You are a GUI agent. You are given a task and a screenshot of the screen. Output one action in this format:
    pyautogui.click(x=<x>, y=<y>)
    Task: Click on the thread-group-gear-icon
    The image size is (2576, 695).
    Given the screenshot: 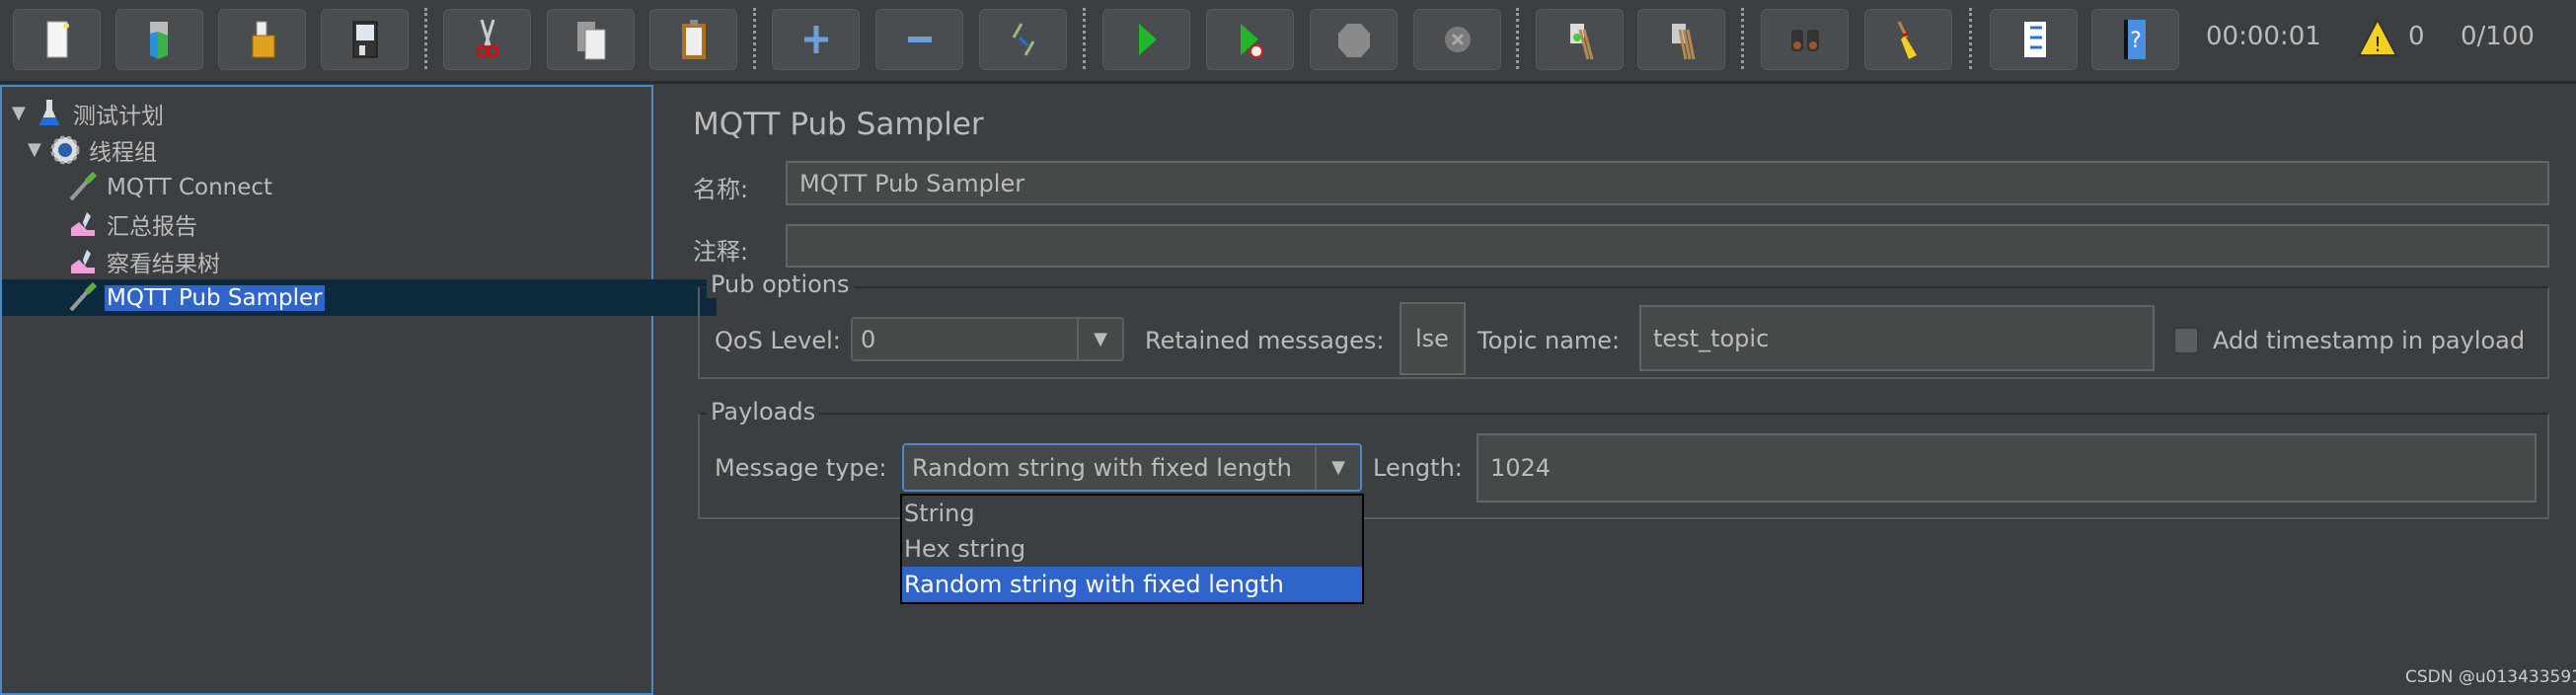 What is the action you would take?
    pyautogui.click(x=65, y=149)
    